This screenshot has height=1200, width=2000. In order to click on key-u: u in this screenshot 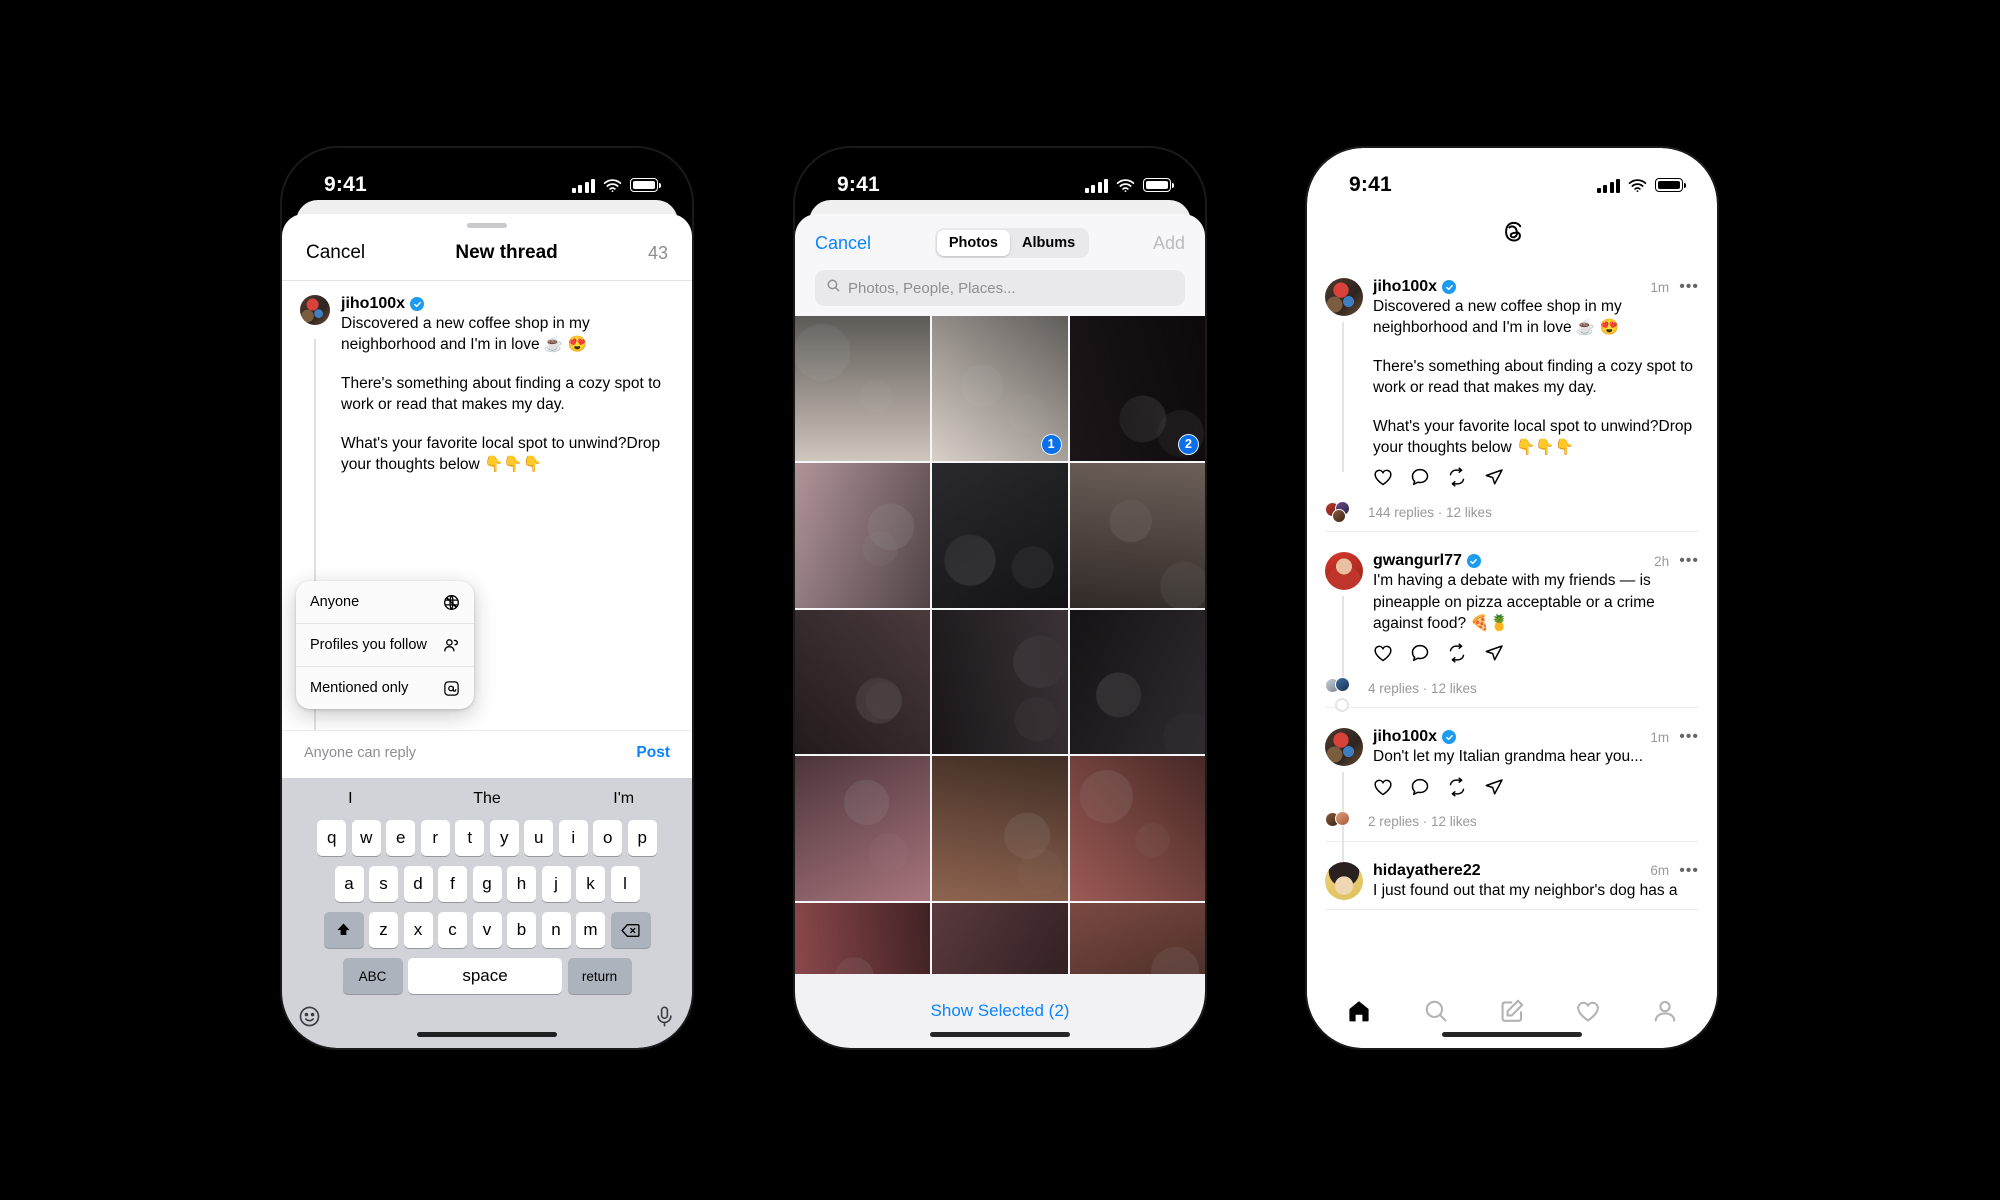, I will do `click(539, 838)`.